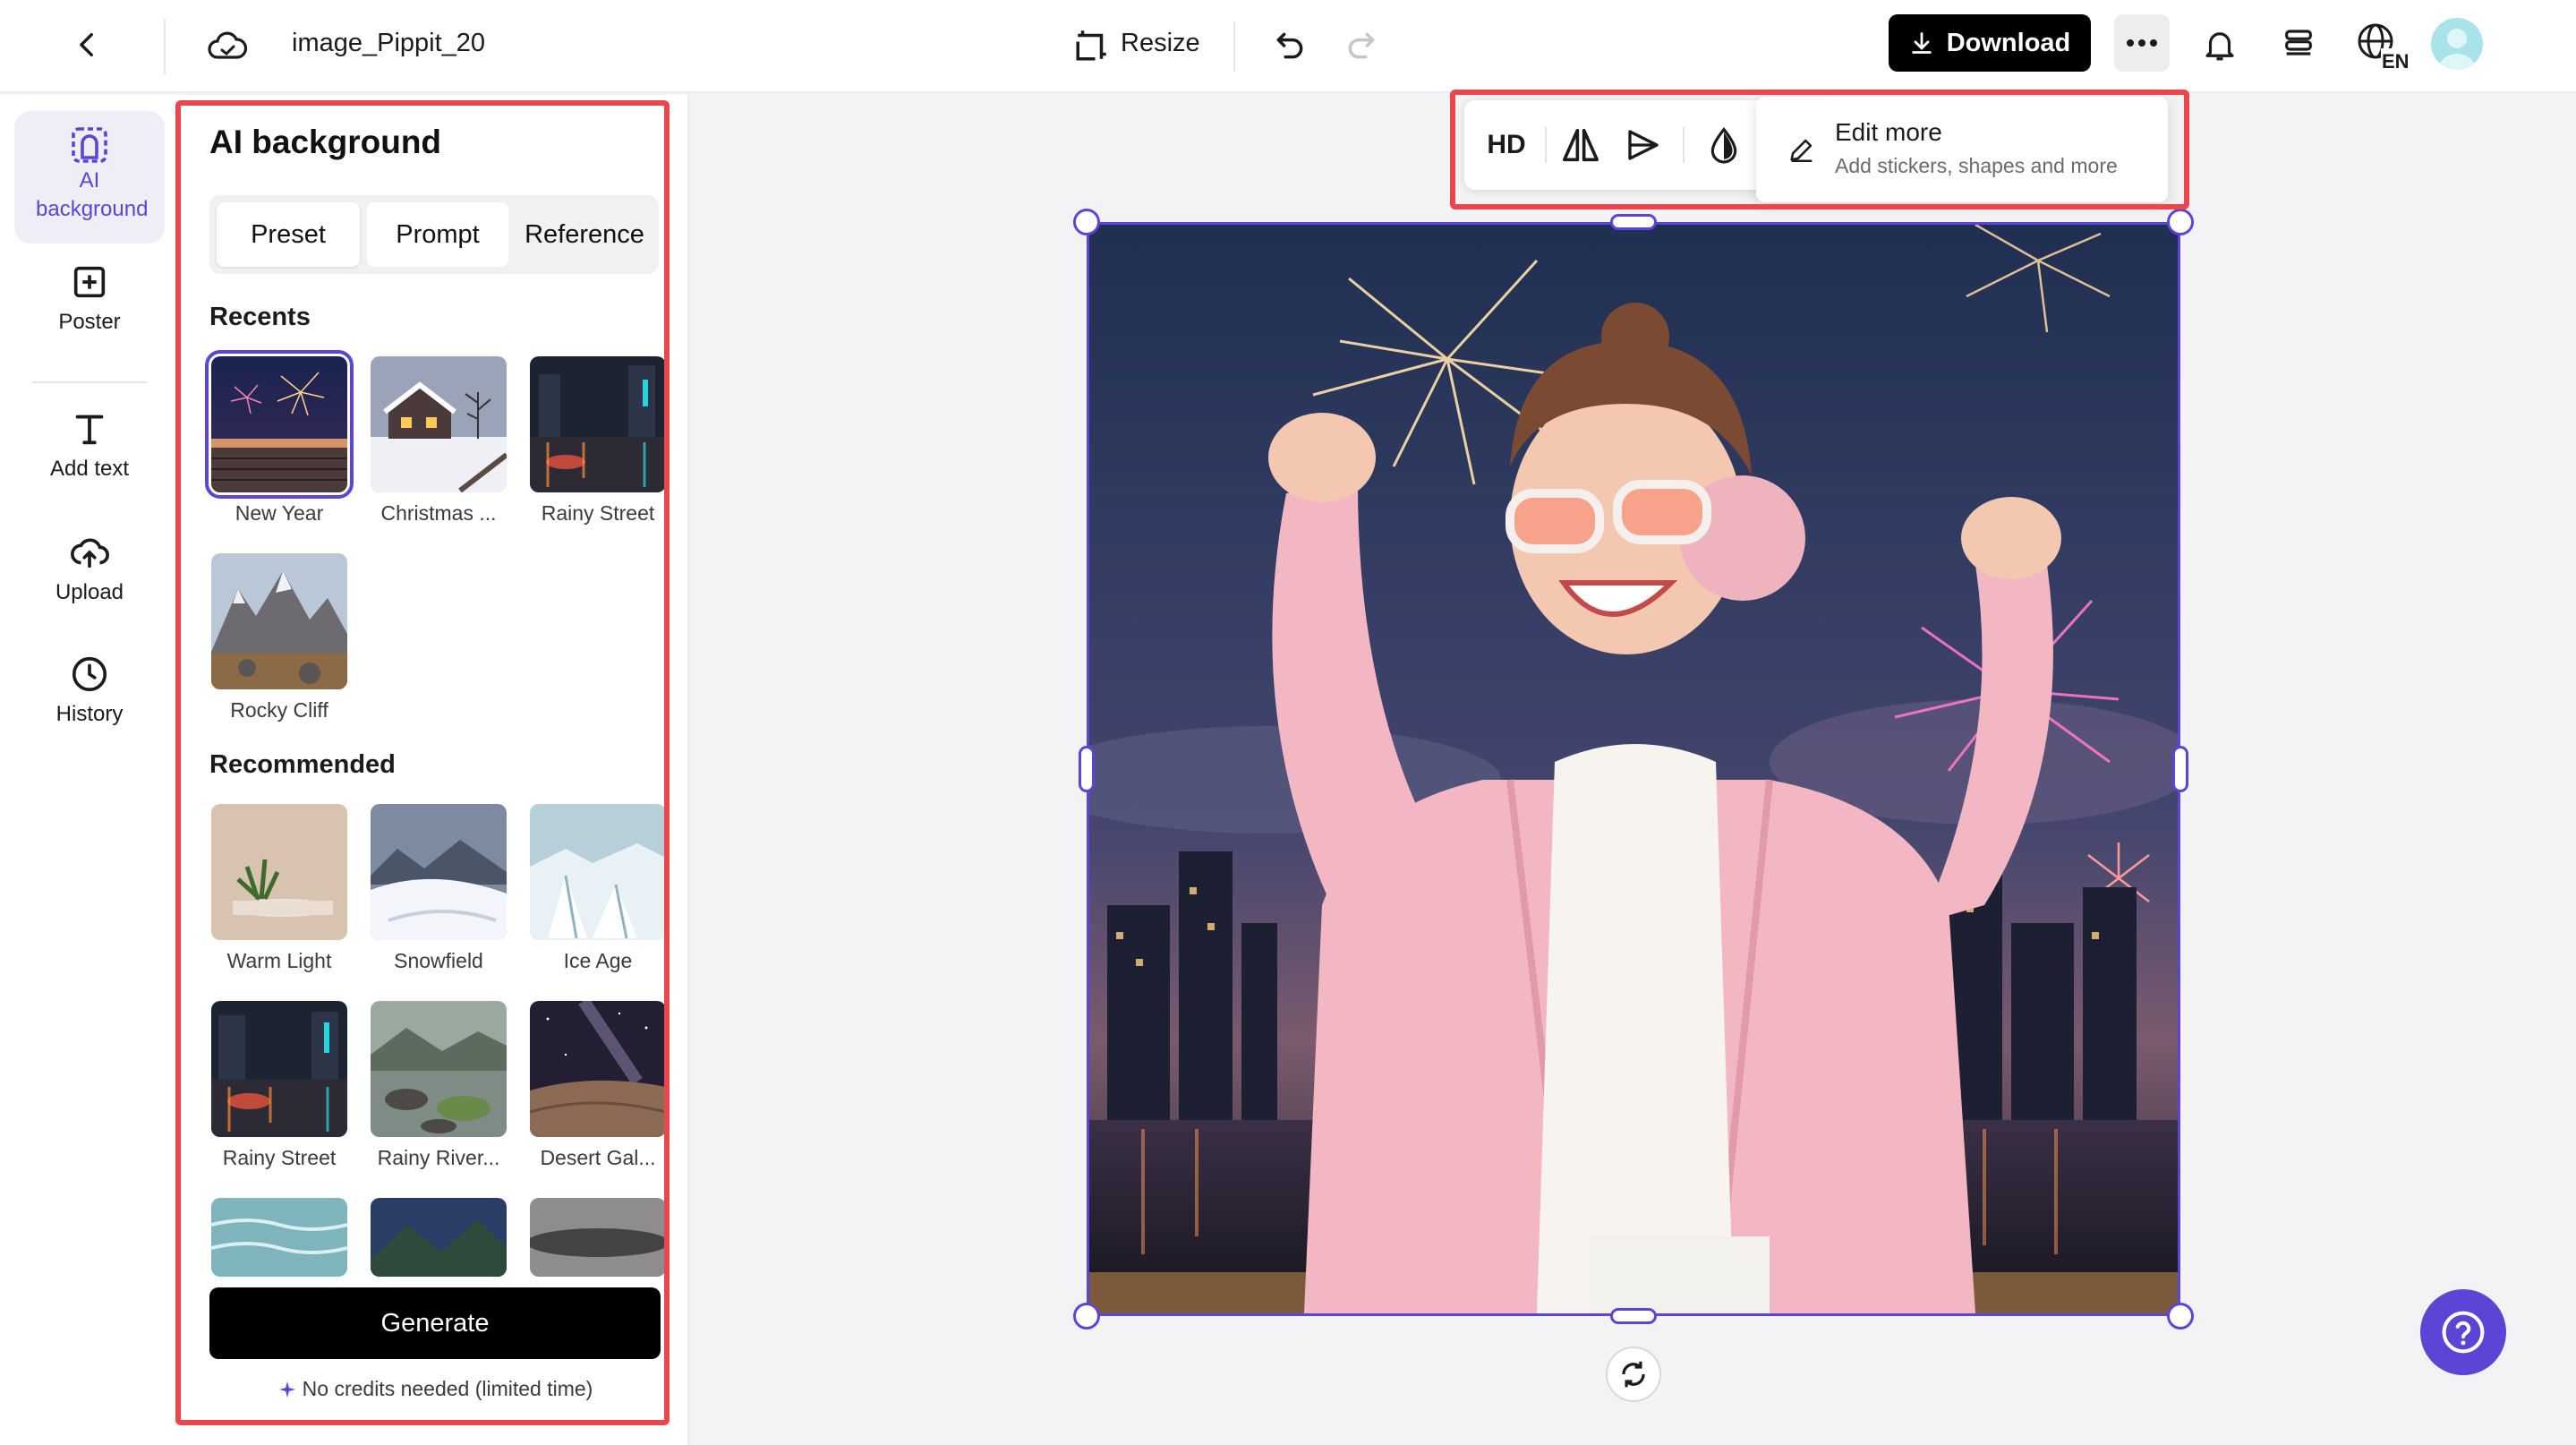  I want to click on resize-handle-bottom, so click(1633, 1316).